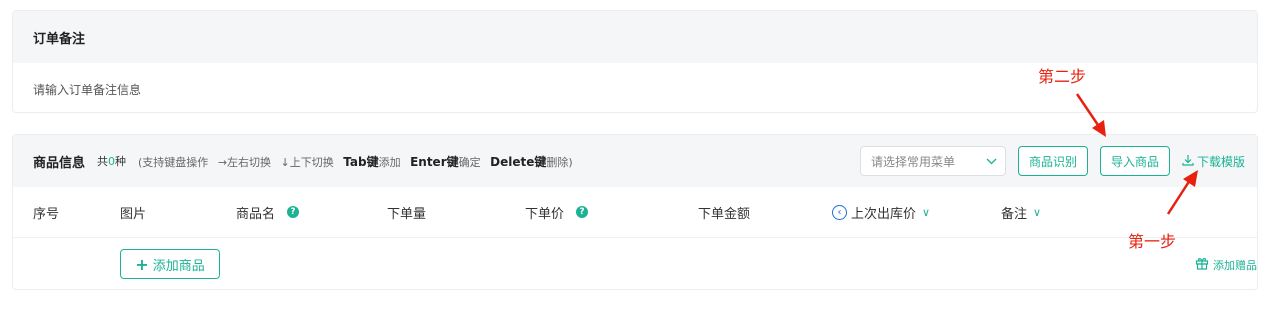  Describe the element at coordinates (1090, 115) in the screenshot. I see `annotation-arrow-step-two` at that location.